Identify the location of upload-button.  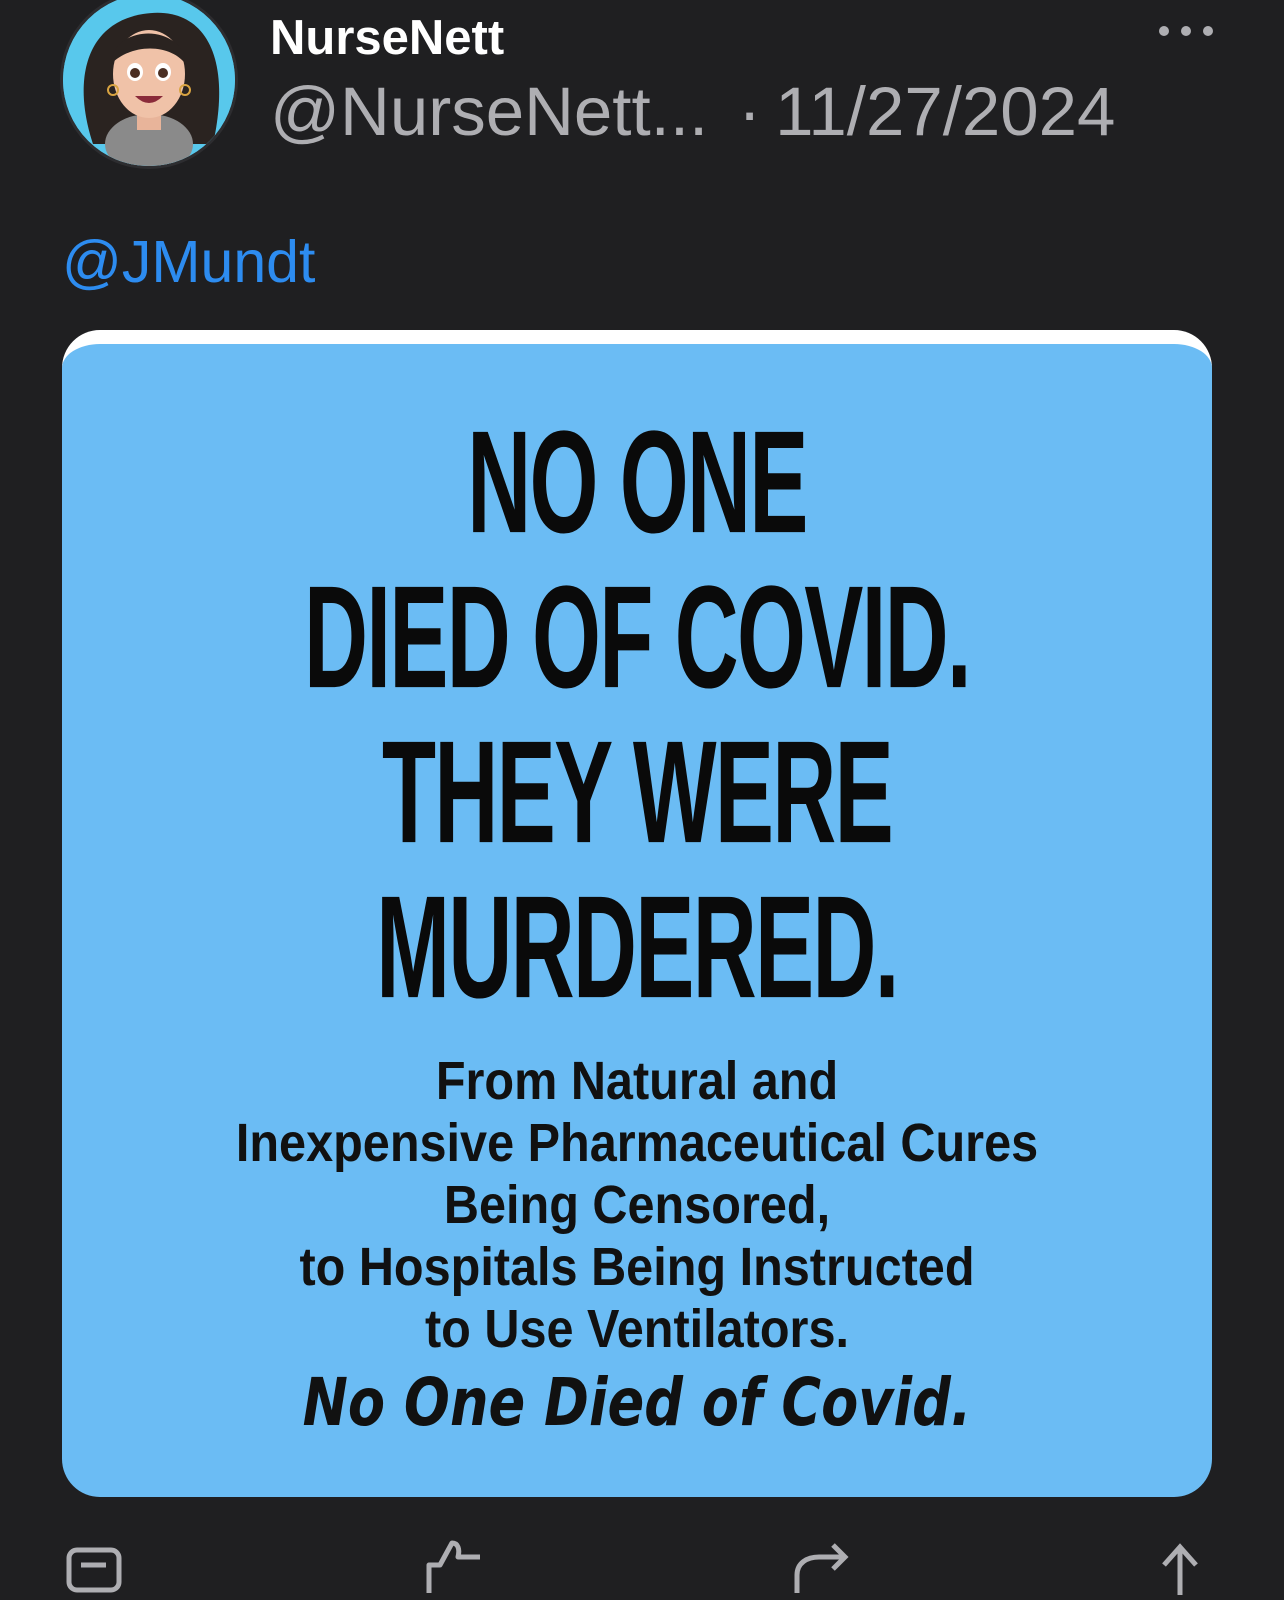
(1180, 1565).